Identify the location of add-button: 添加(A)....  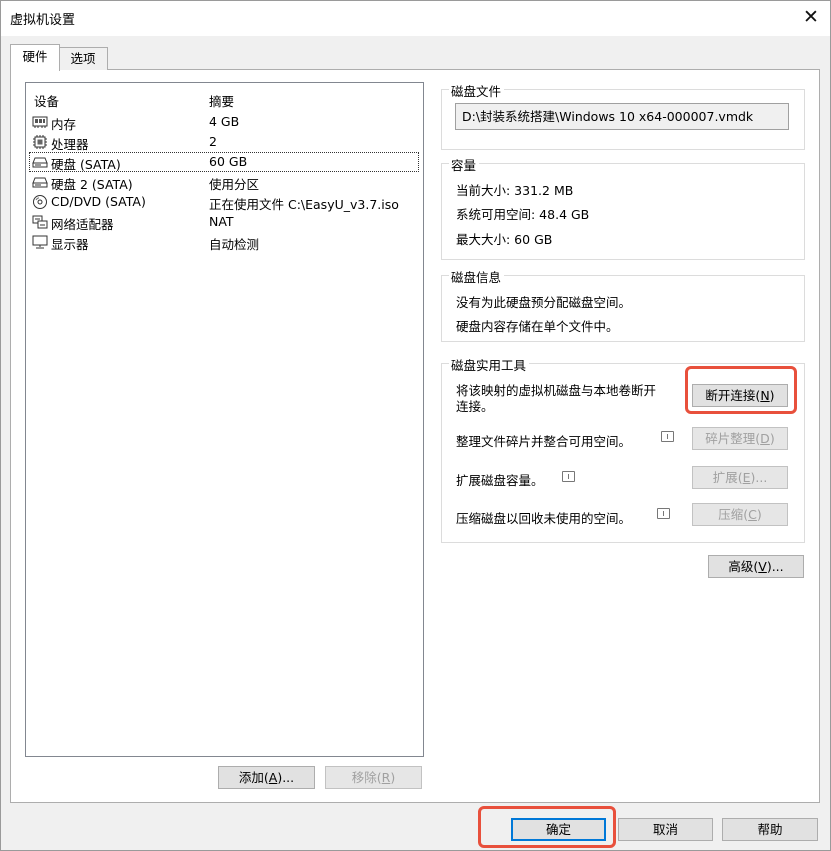
(266, 777).